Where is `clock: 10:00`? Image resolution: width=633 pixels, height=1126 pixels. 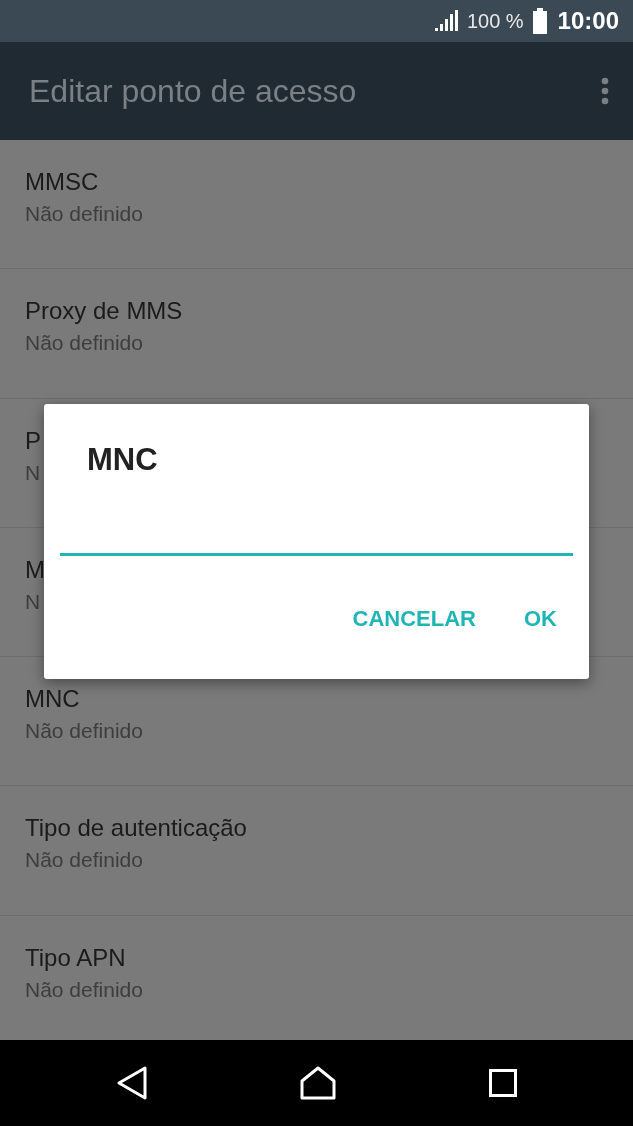 clock: 10:00 is located at coordinates (588, 21).